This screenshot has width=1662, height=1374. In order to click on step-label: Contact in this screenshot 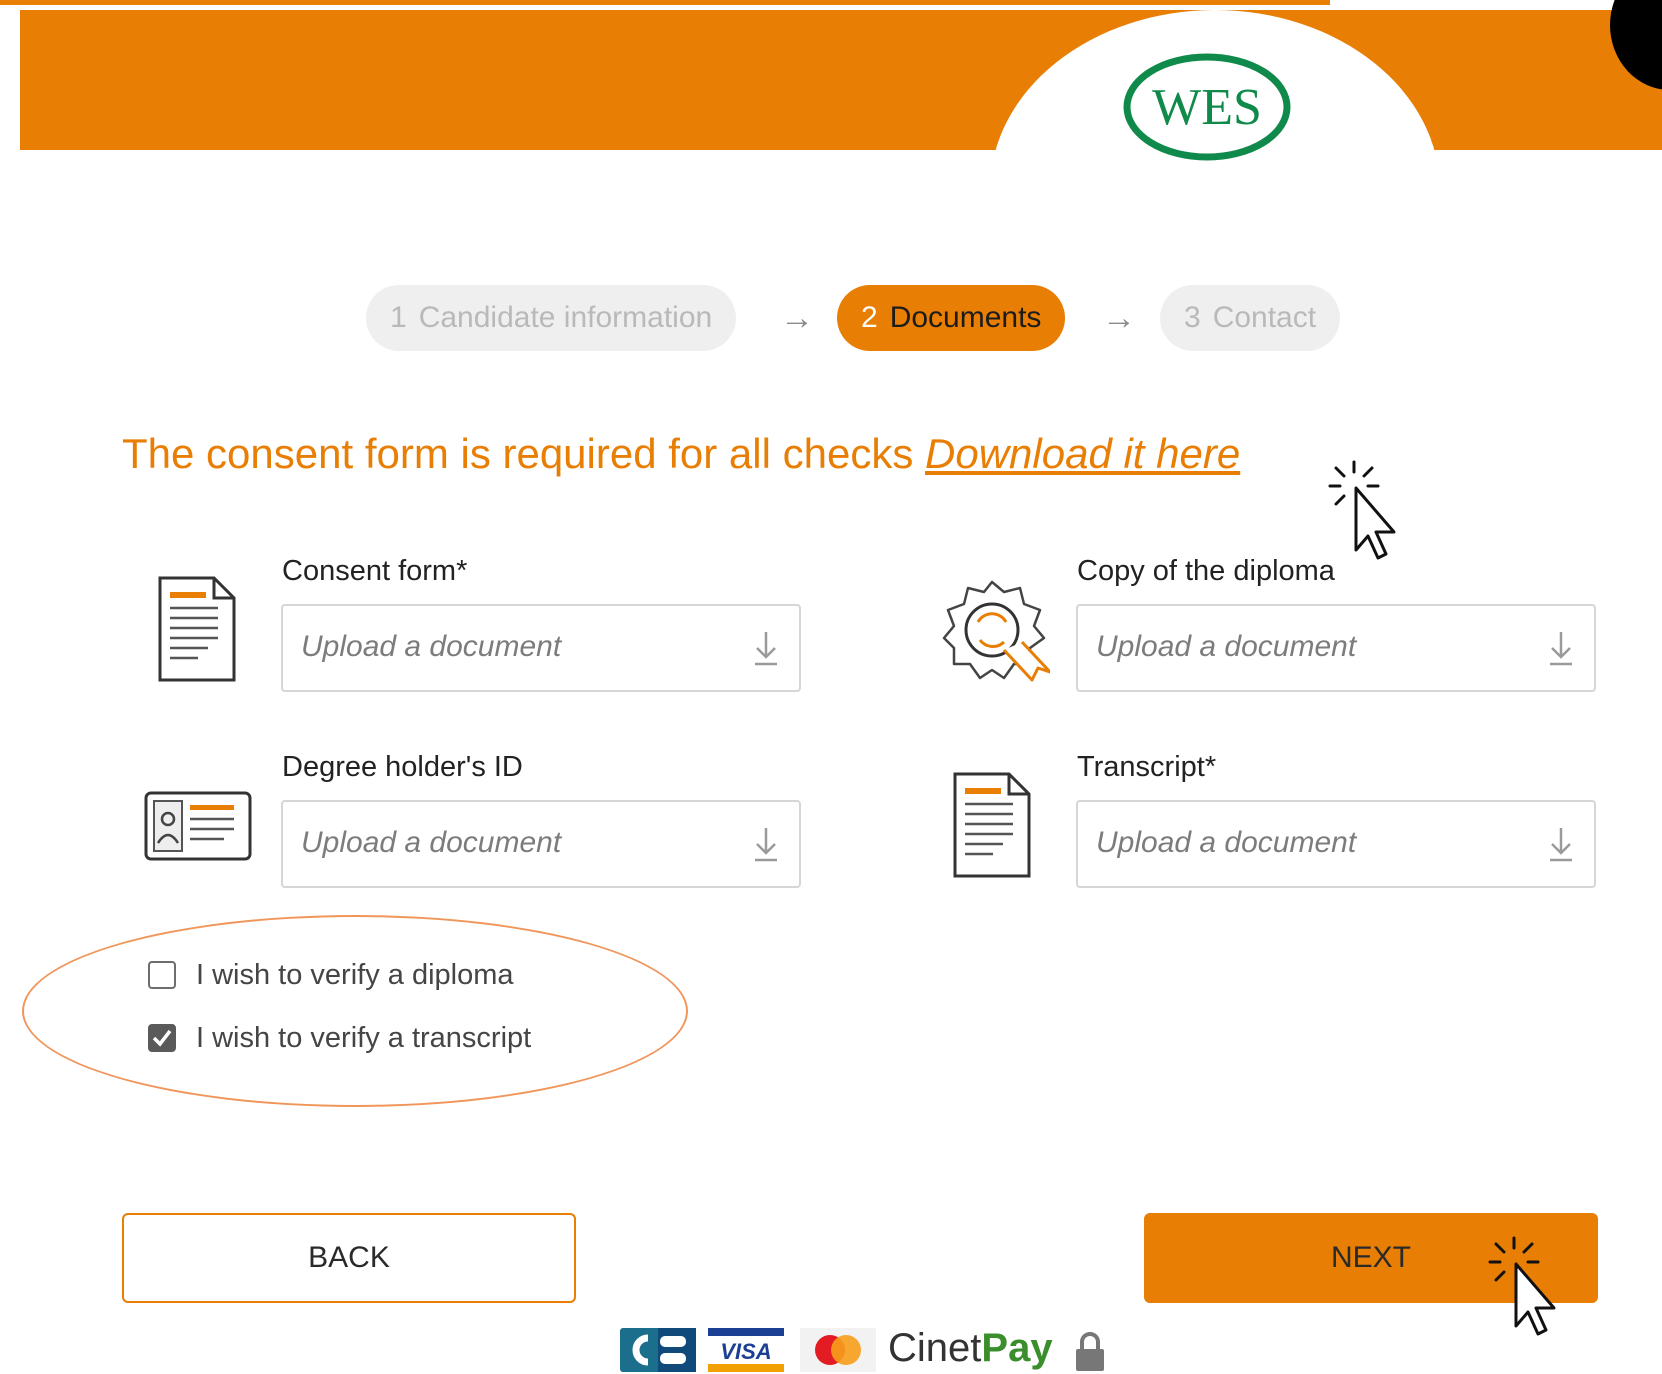, I will do `click(1264, 317)`.